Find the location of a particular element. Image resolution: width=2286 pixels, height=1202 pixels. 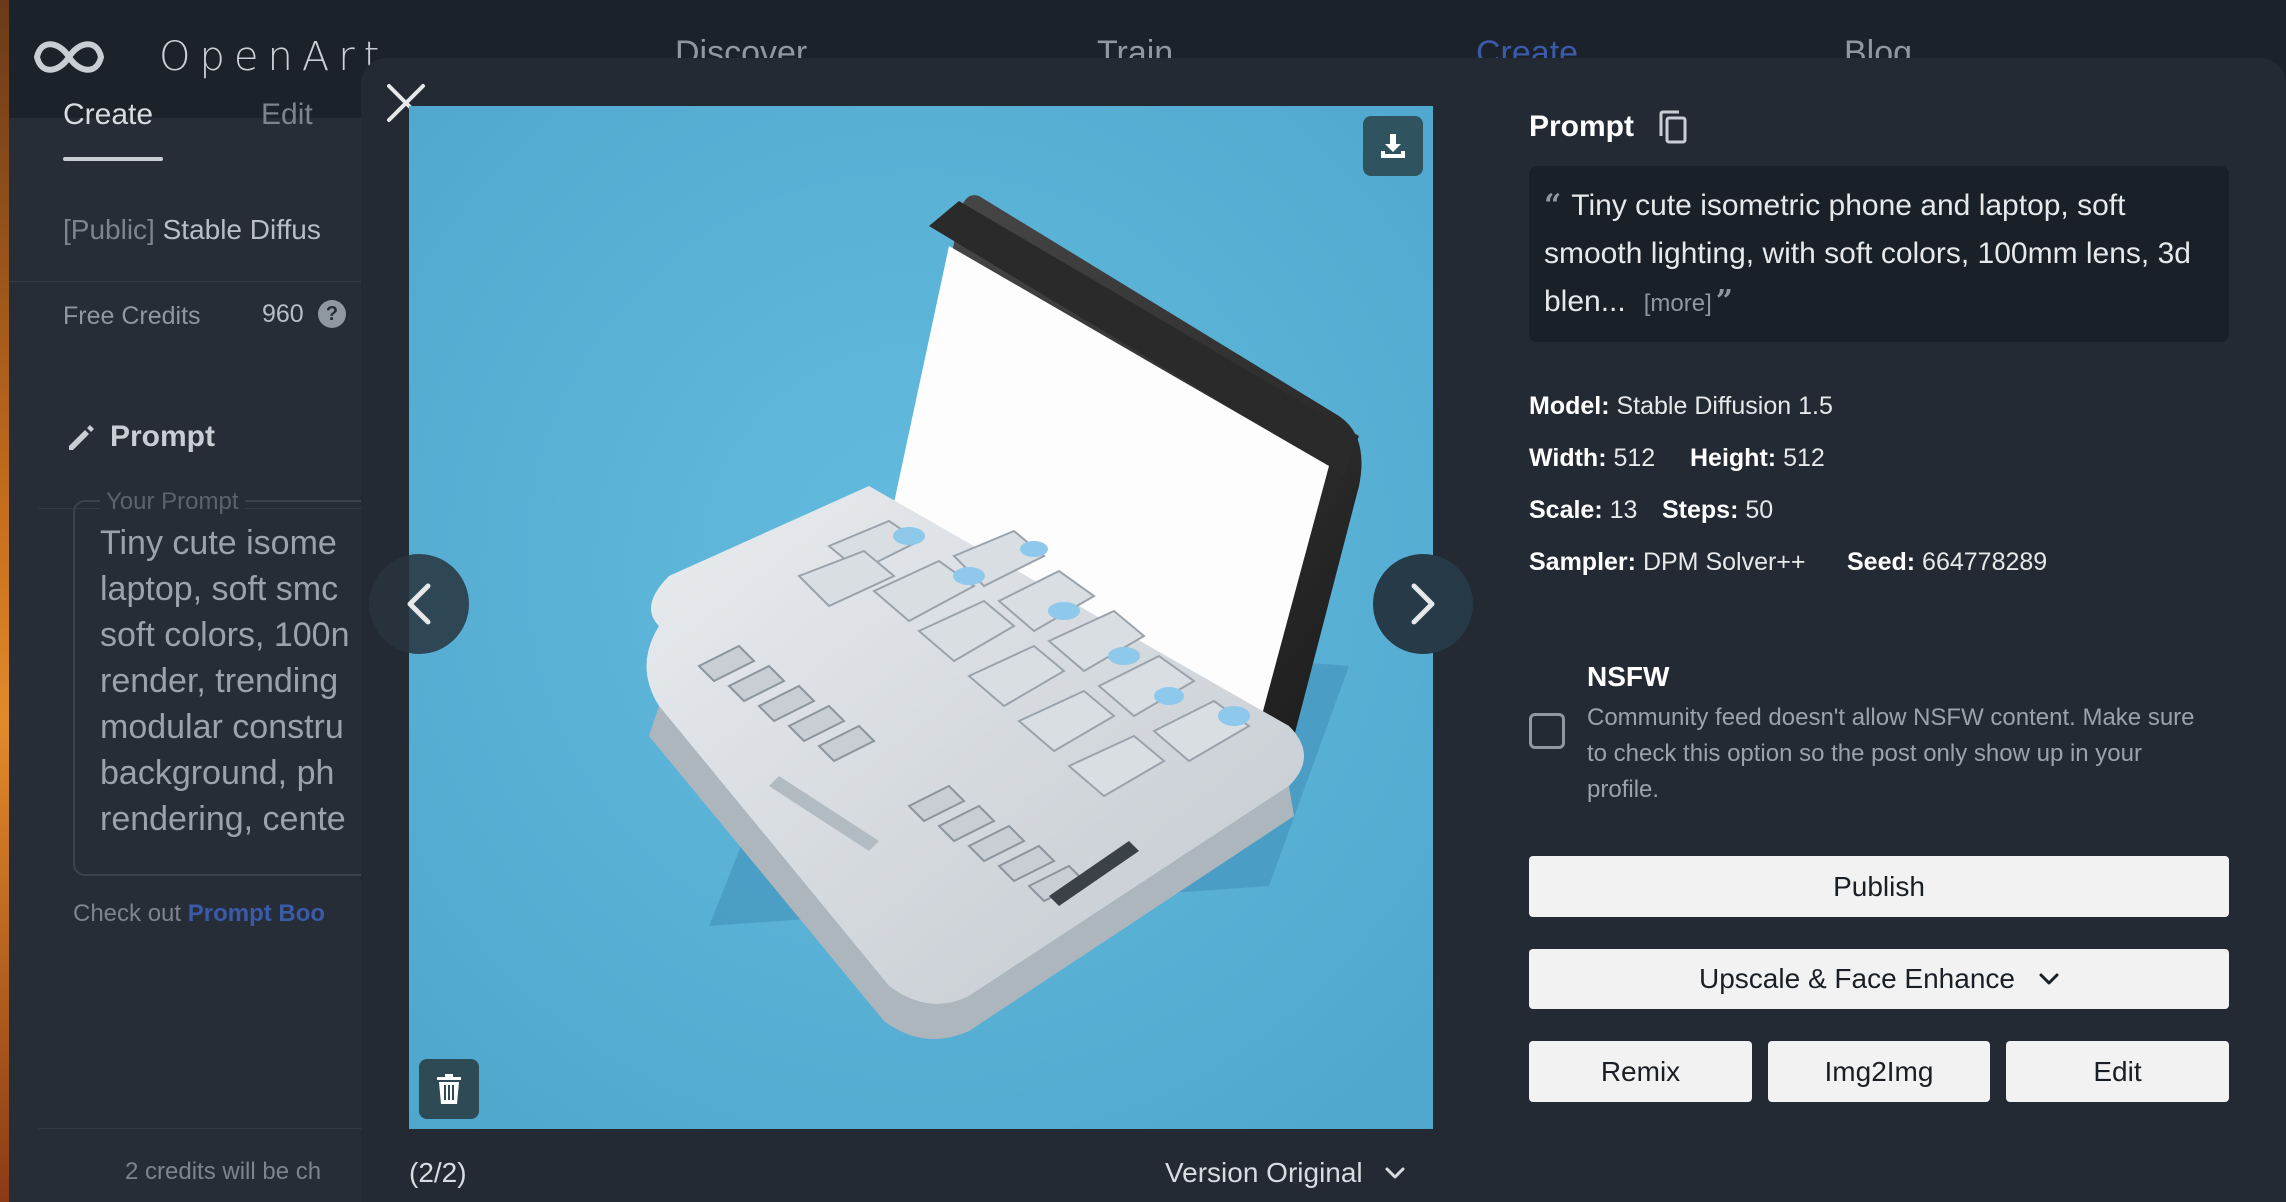

scale-info: Scale: 13 is located at coordinates (1583, 510).